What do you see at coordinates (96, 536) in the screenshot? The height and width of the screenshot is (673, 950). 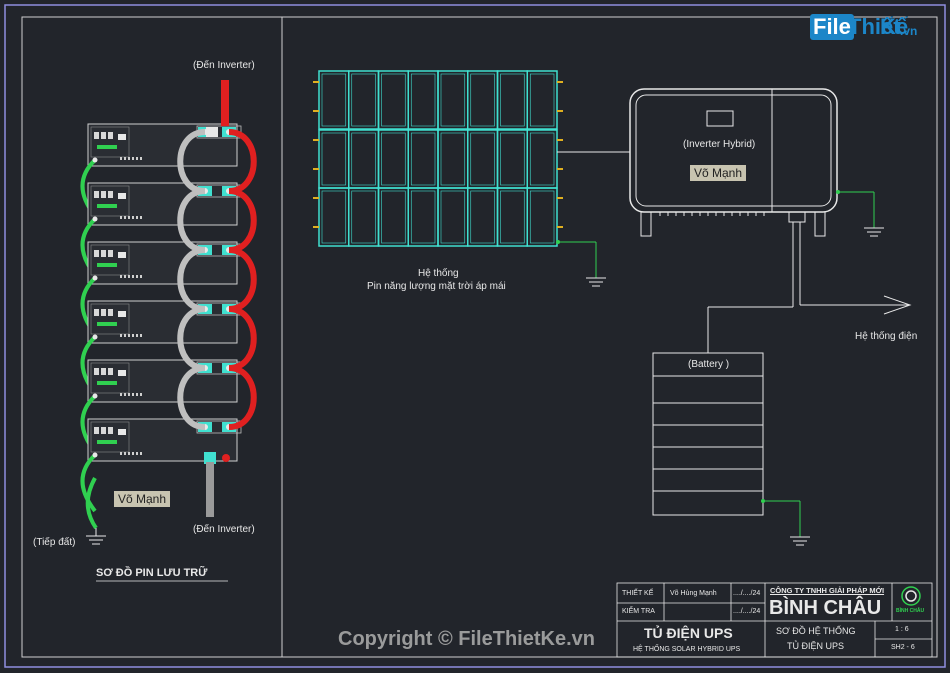 I see `ground-symbol-left` at bounding box center [96, 536].